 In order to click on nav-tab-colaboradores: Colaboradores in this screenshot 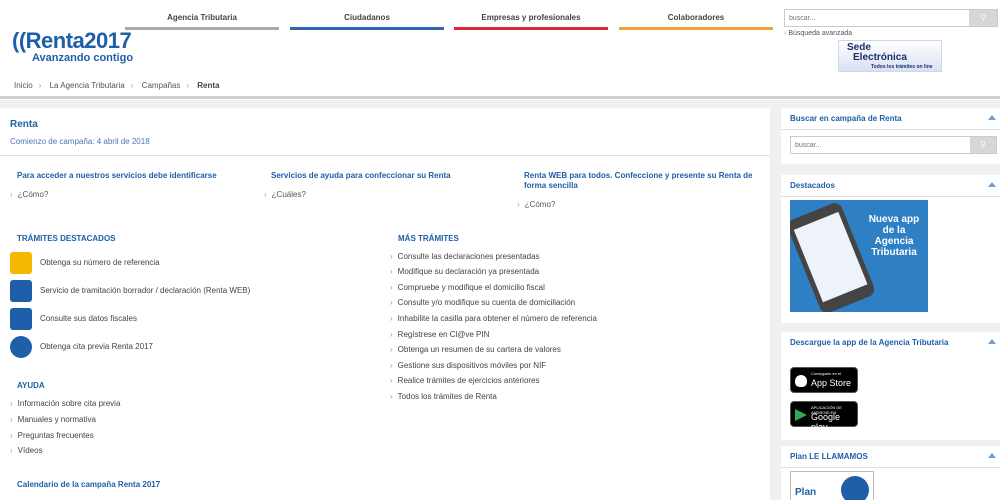, I will do `click(696, 20)`.